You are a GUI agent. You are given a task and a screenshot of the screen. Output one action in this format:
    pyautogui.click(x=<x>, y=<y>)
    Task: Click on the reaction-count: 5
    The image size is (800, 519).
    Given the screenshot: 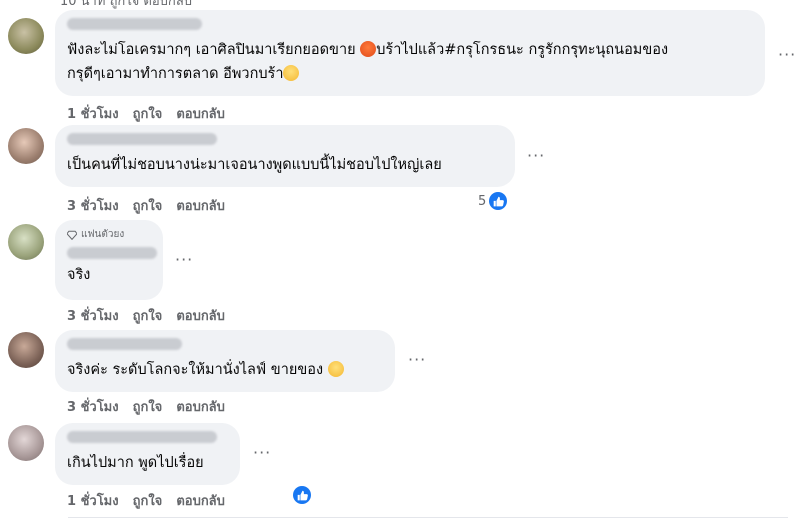 What is the action you would take?
    pyautogui.click(x=493, y=201)
    